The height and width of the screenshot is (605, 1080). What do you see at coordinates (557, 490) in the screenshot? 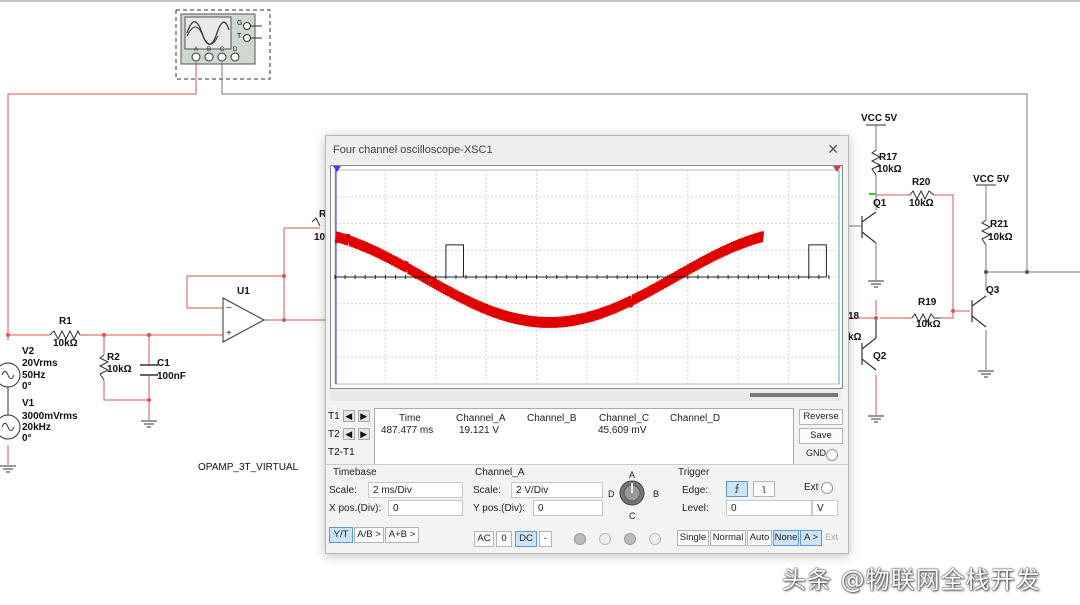
I see `channel-scale-input: 2 V/Div` at bounding box center [557, 490].